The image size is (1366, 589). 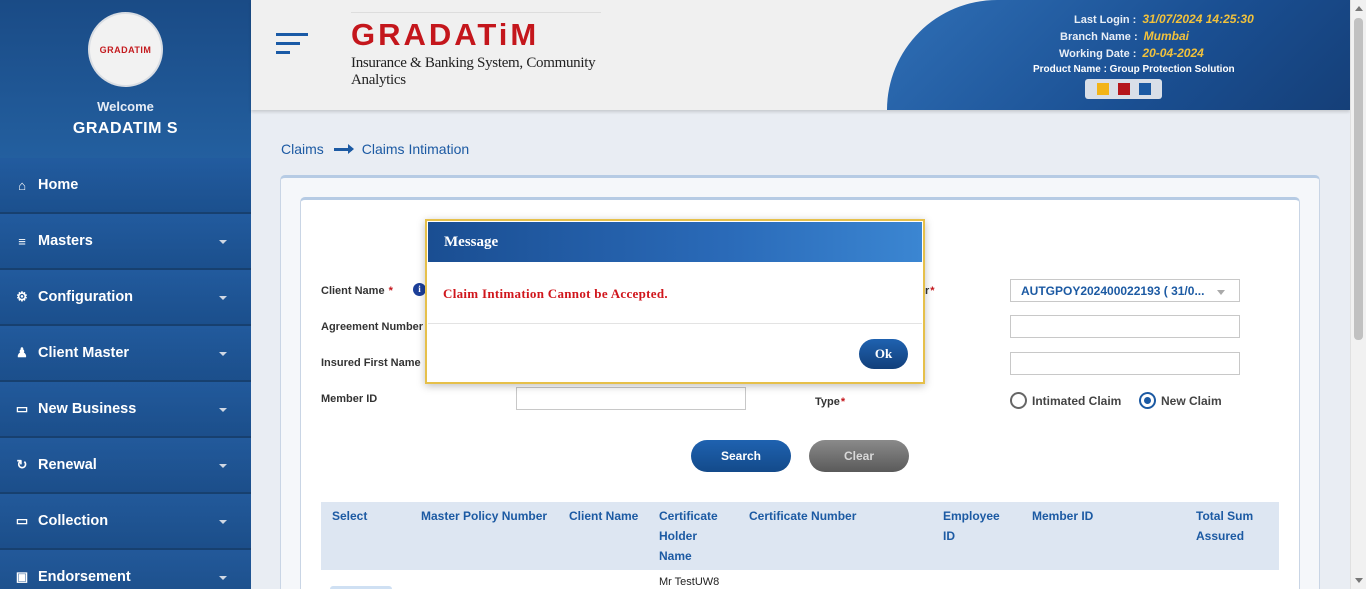 I want to click on clear-button: Clear, so click(x=859, y=456).